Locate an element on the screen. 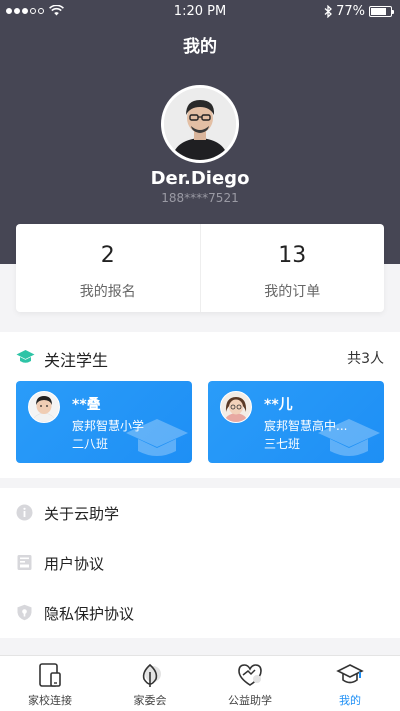 The height and width of the screenshot is (711, 400). tab-parents-committee: 家委会 is located at coordinates (150, 683).